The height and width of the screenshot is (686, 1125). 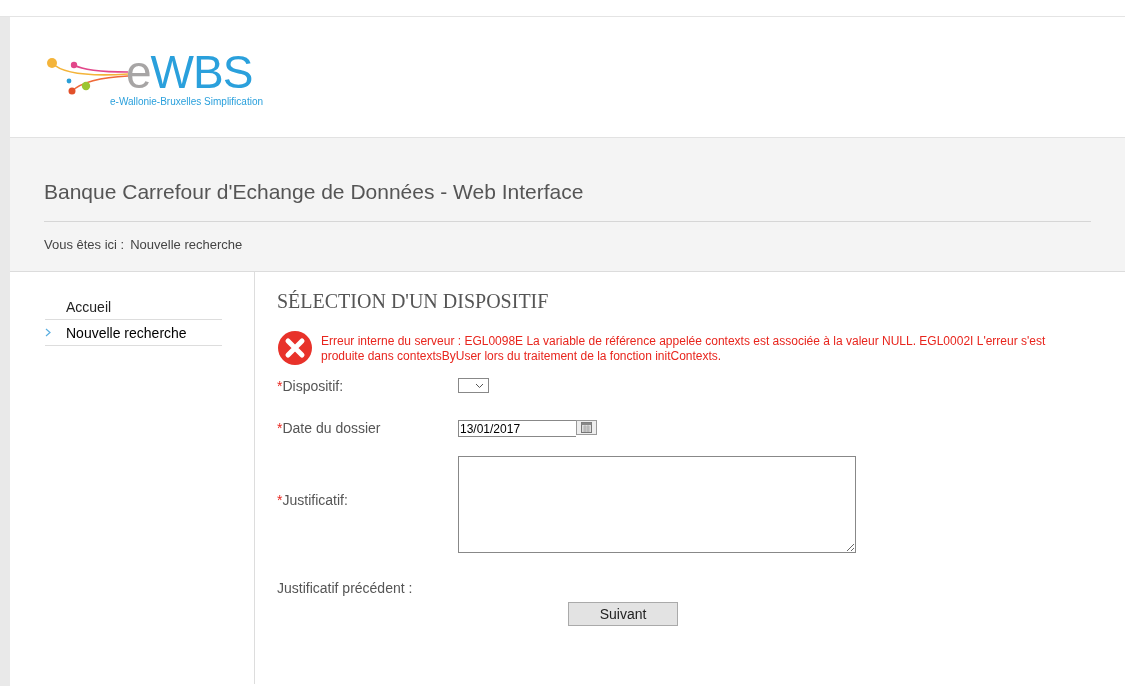 I want to click on field-label: *Dispositif:, so click(x=311, y=386).